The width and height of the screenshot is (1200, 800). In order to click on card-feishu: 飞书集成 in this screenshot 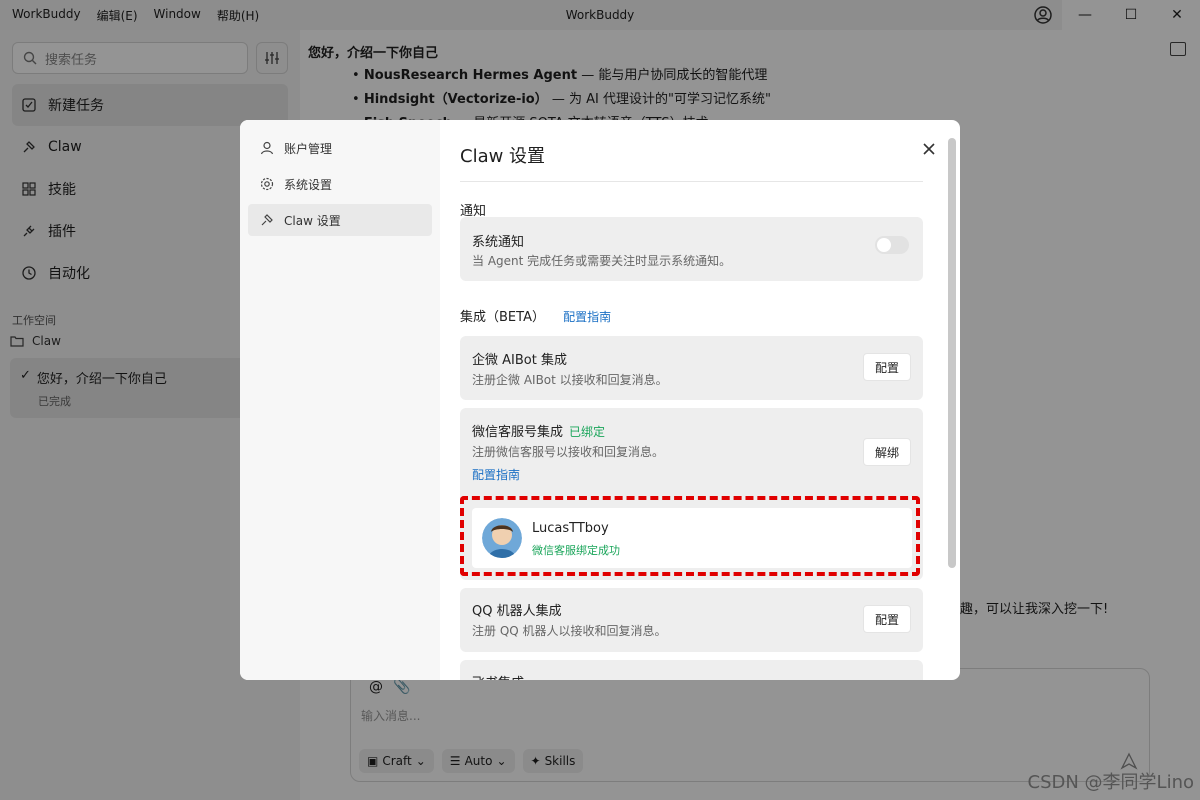, I will do `click(691, 670)`.